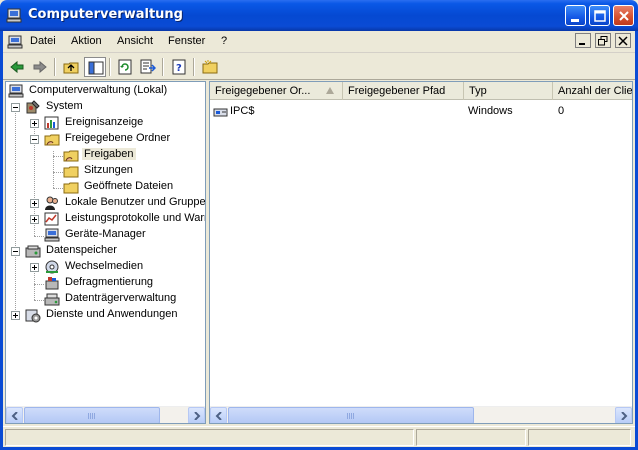 This screenshot has height=450, width=638. I want to click on menu-aktion: Aktion, so click(86, 41).